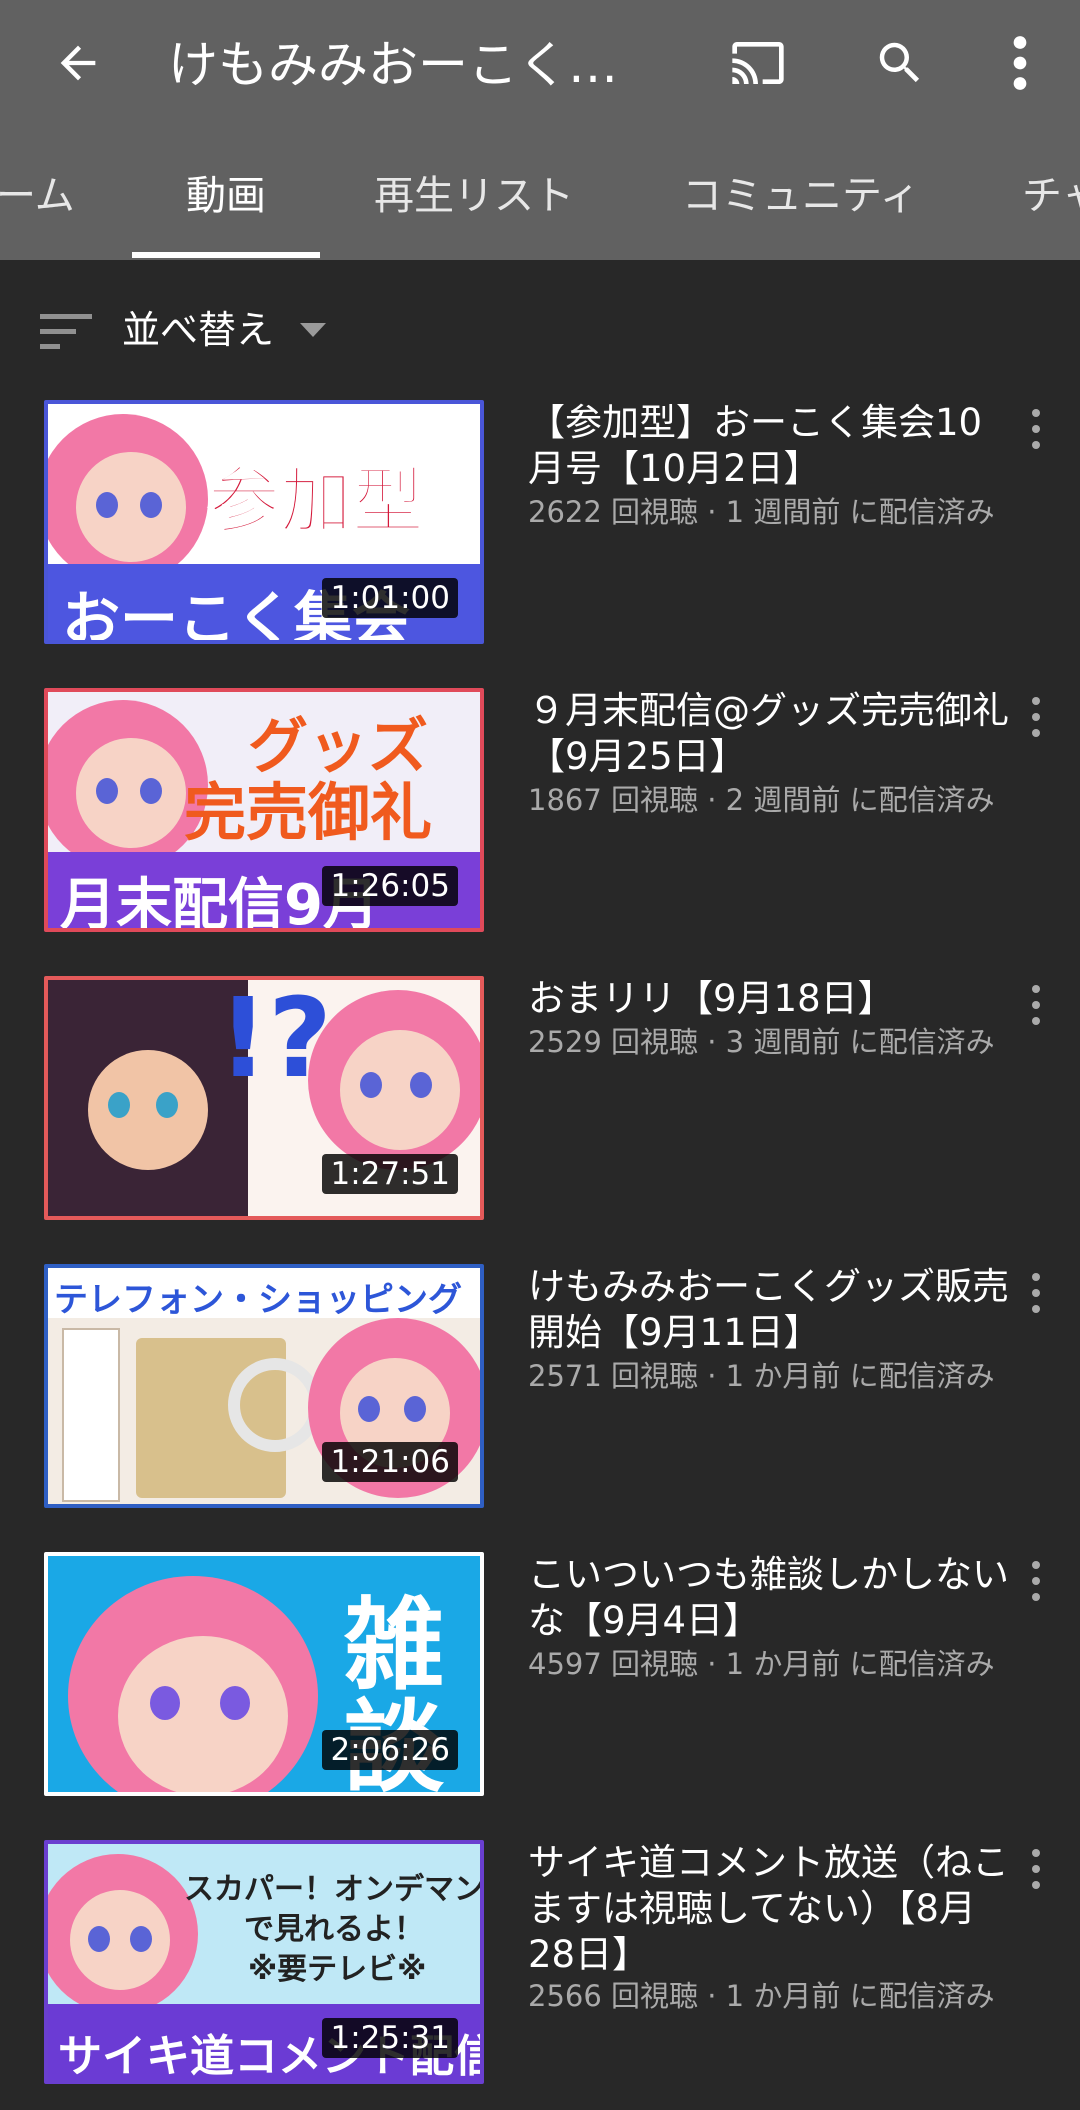 The height and width of the screenshot is (2110, 1080). Describe the element at coordinates (337, 1969) in the screenshot. I see `thumbnail-caption: ※要テレビ※` at that location.